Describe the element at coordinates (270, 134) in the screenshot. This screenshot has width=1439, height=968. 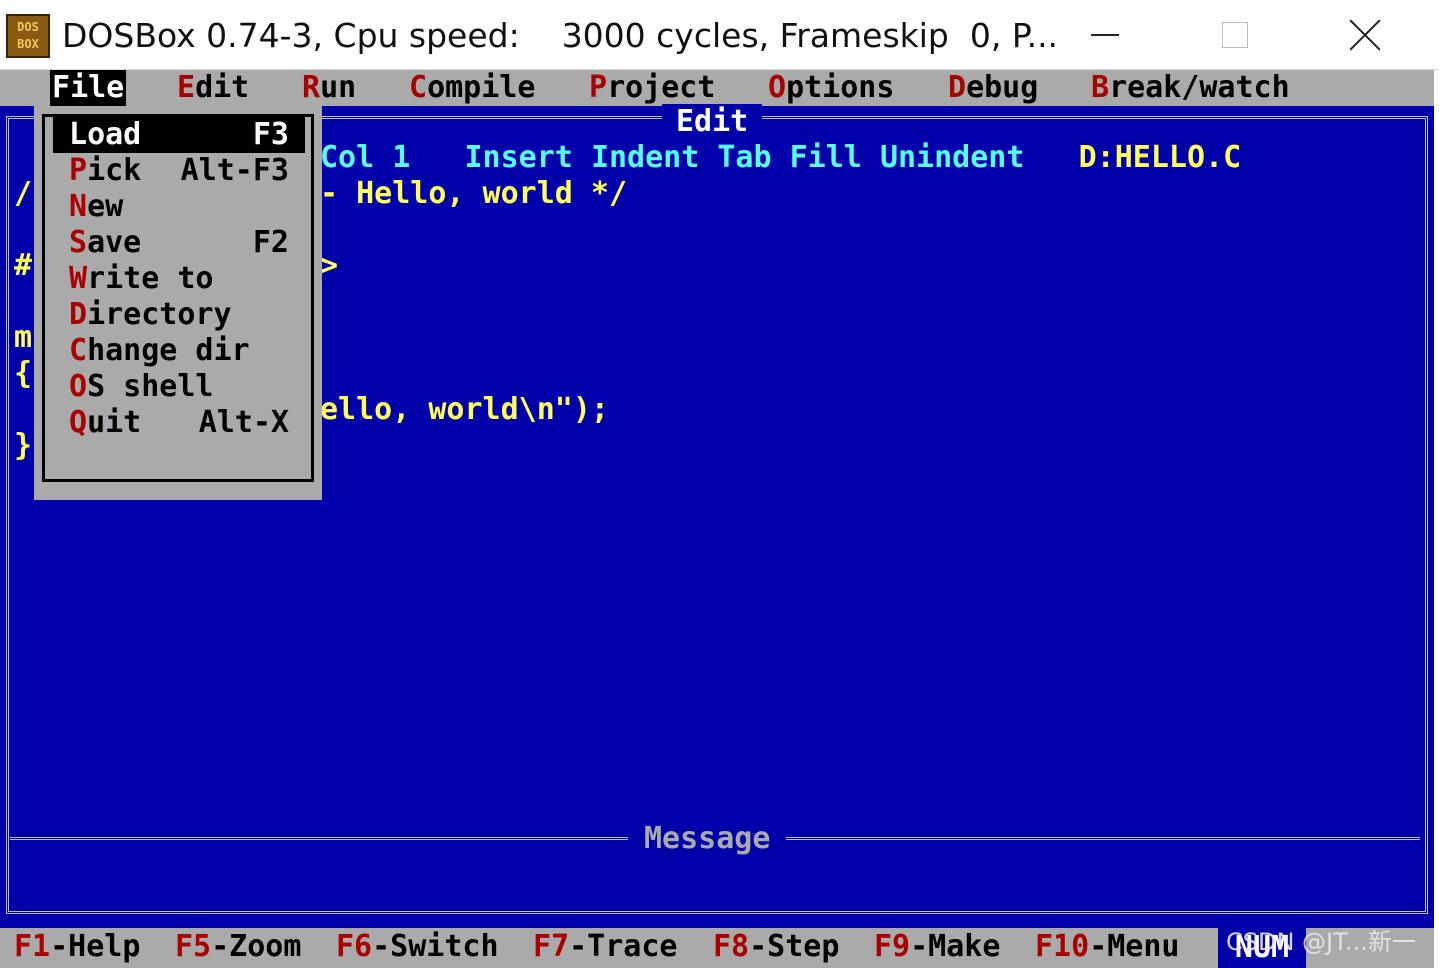
I see `shortcut-label: F3` at that location.